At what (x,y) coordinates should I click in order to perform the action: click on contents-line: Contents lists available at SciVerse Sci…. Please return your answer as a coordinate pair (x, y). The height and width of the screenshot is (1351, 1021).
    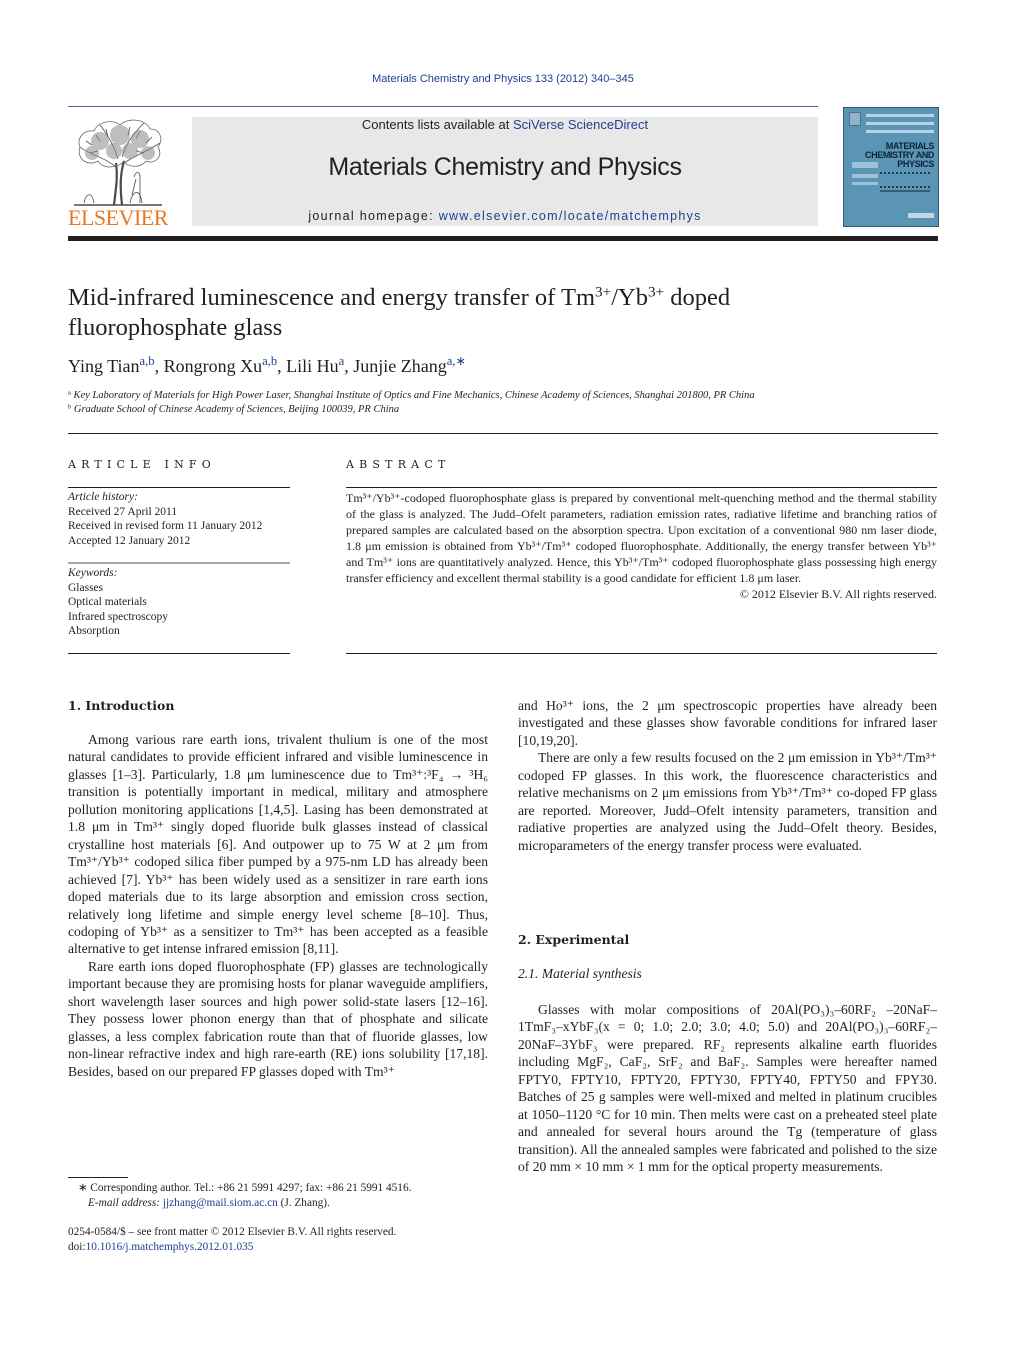
    Looking at the image, I should click on (505, 124).